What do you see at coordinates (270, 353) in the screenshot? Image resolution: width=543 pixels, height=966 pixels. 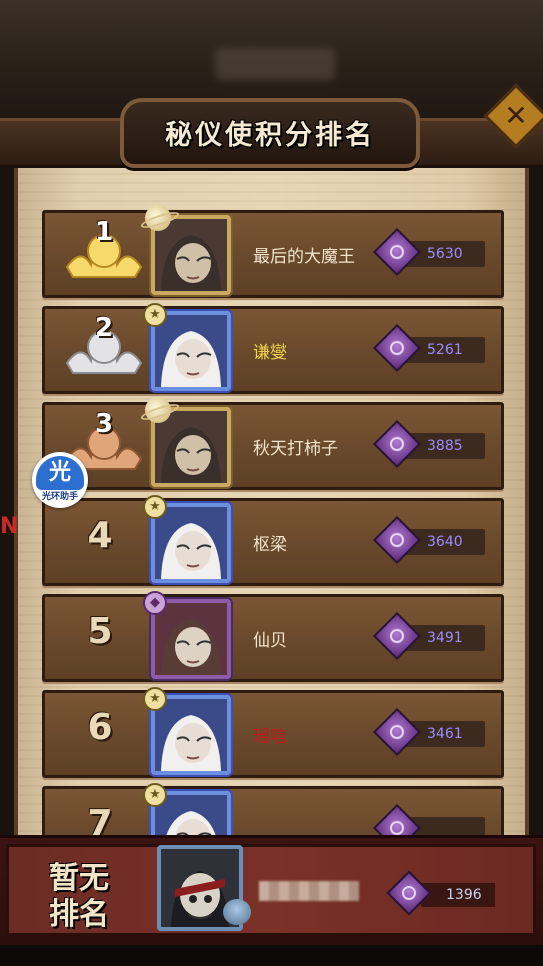 I see `player-name: 谦燮` at bounding box center [270, 353].